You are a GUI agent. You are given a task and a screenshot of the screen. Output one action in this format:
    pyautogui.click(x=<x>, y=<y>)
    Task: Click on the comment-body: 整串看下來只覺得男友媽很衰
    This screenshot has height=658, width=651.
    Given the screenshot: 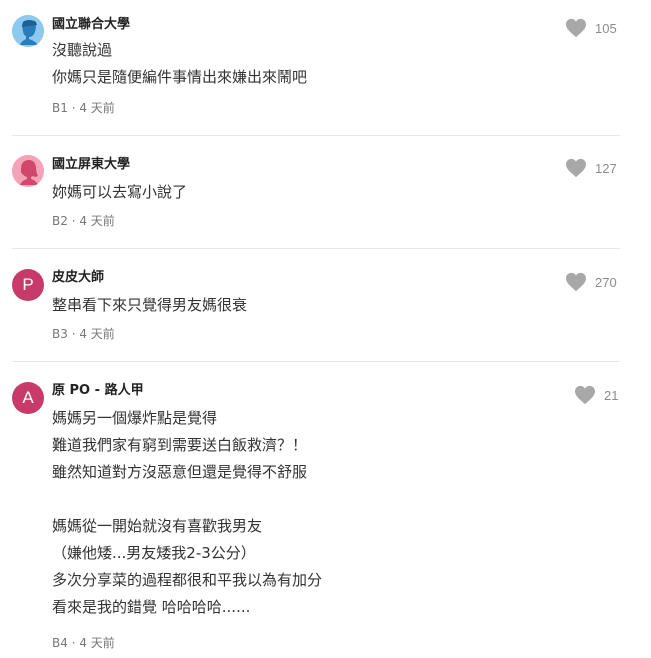 What is the action you would take?
    pyautogui.click(x=149, y=305)
    